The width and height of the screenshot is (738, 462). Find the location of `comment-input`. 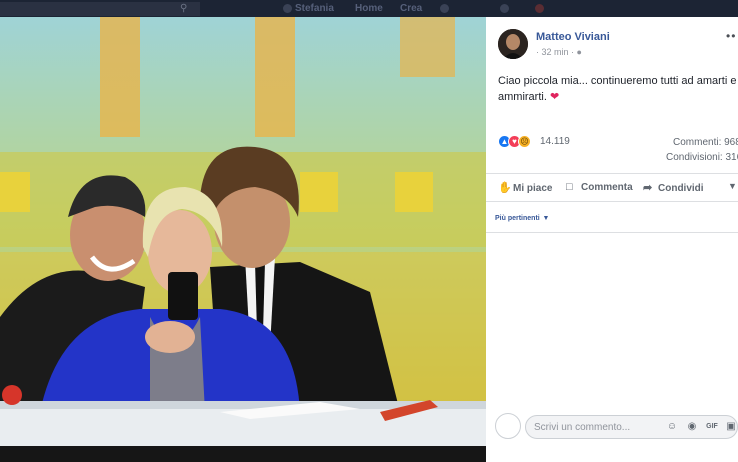

comment-input is located at coordinates (594, 427).